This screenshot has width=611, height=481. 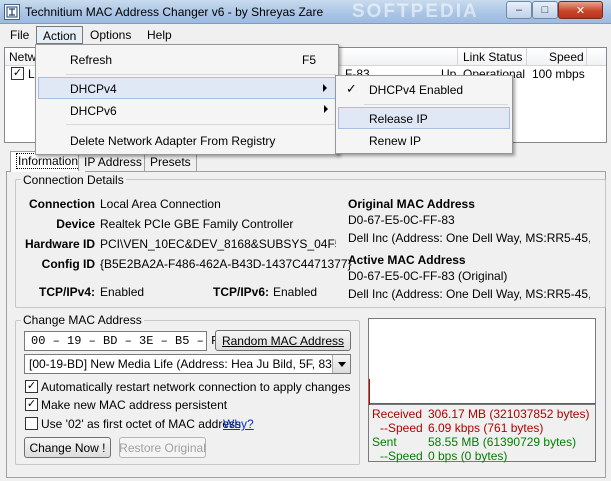 What do you see at coordinates (197, 224) in the screenshot?
I see `device-value: Realtek PCIe GBE Family Controller` at bounding box center [197, 224].